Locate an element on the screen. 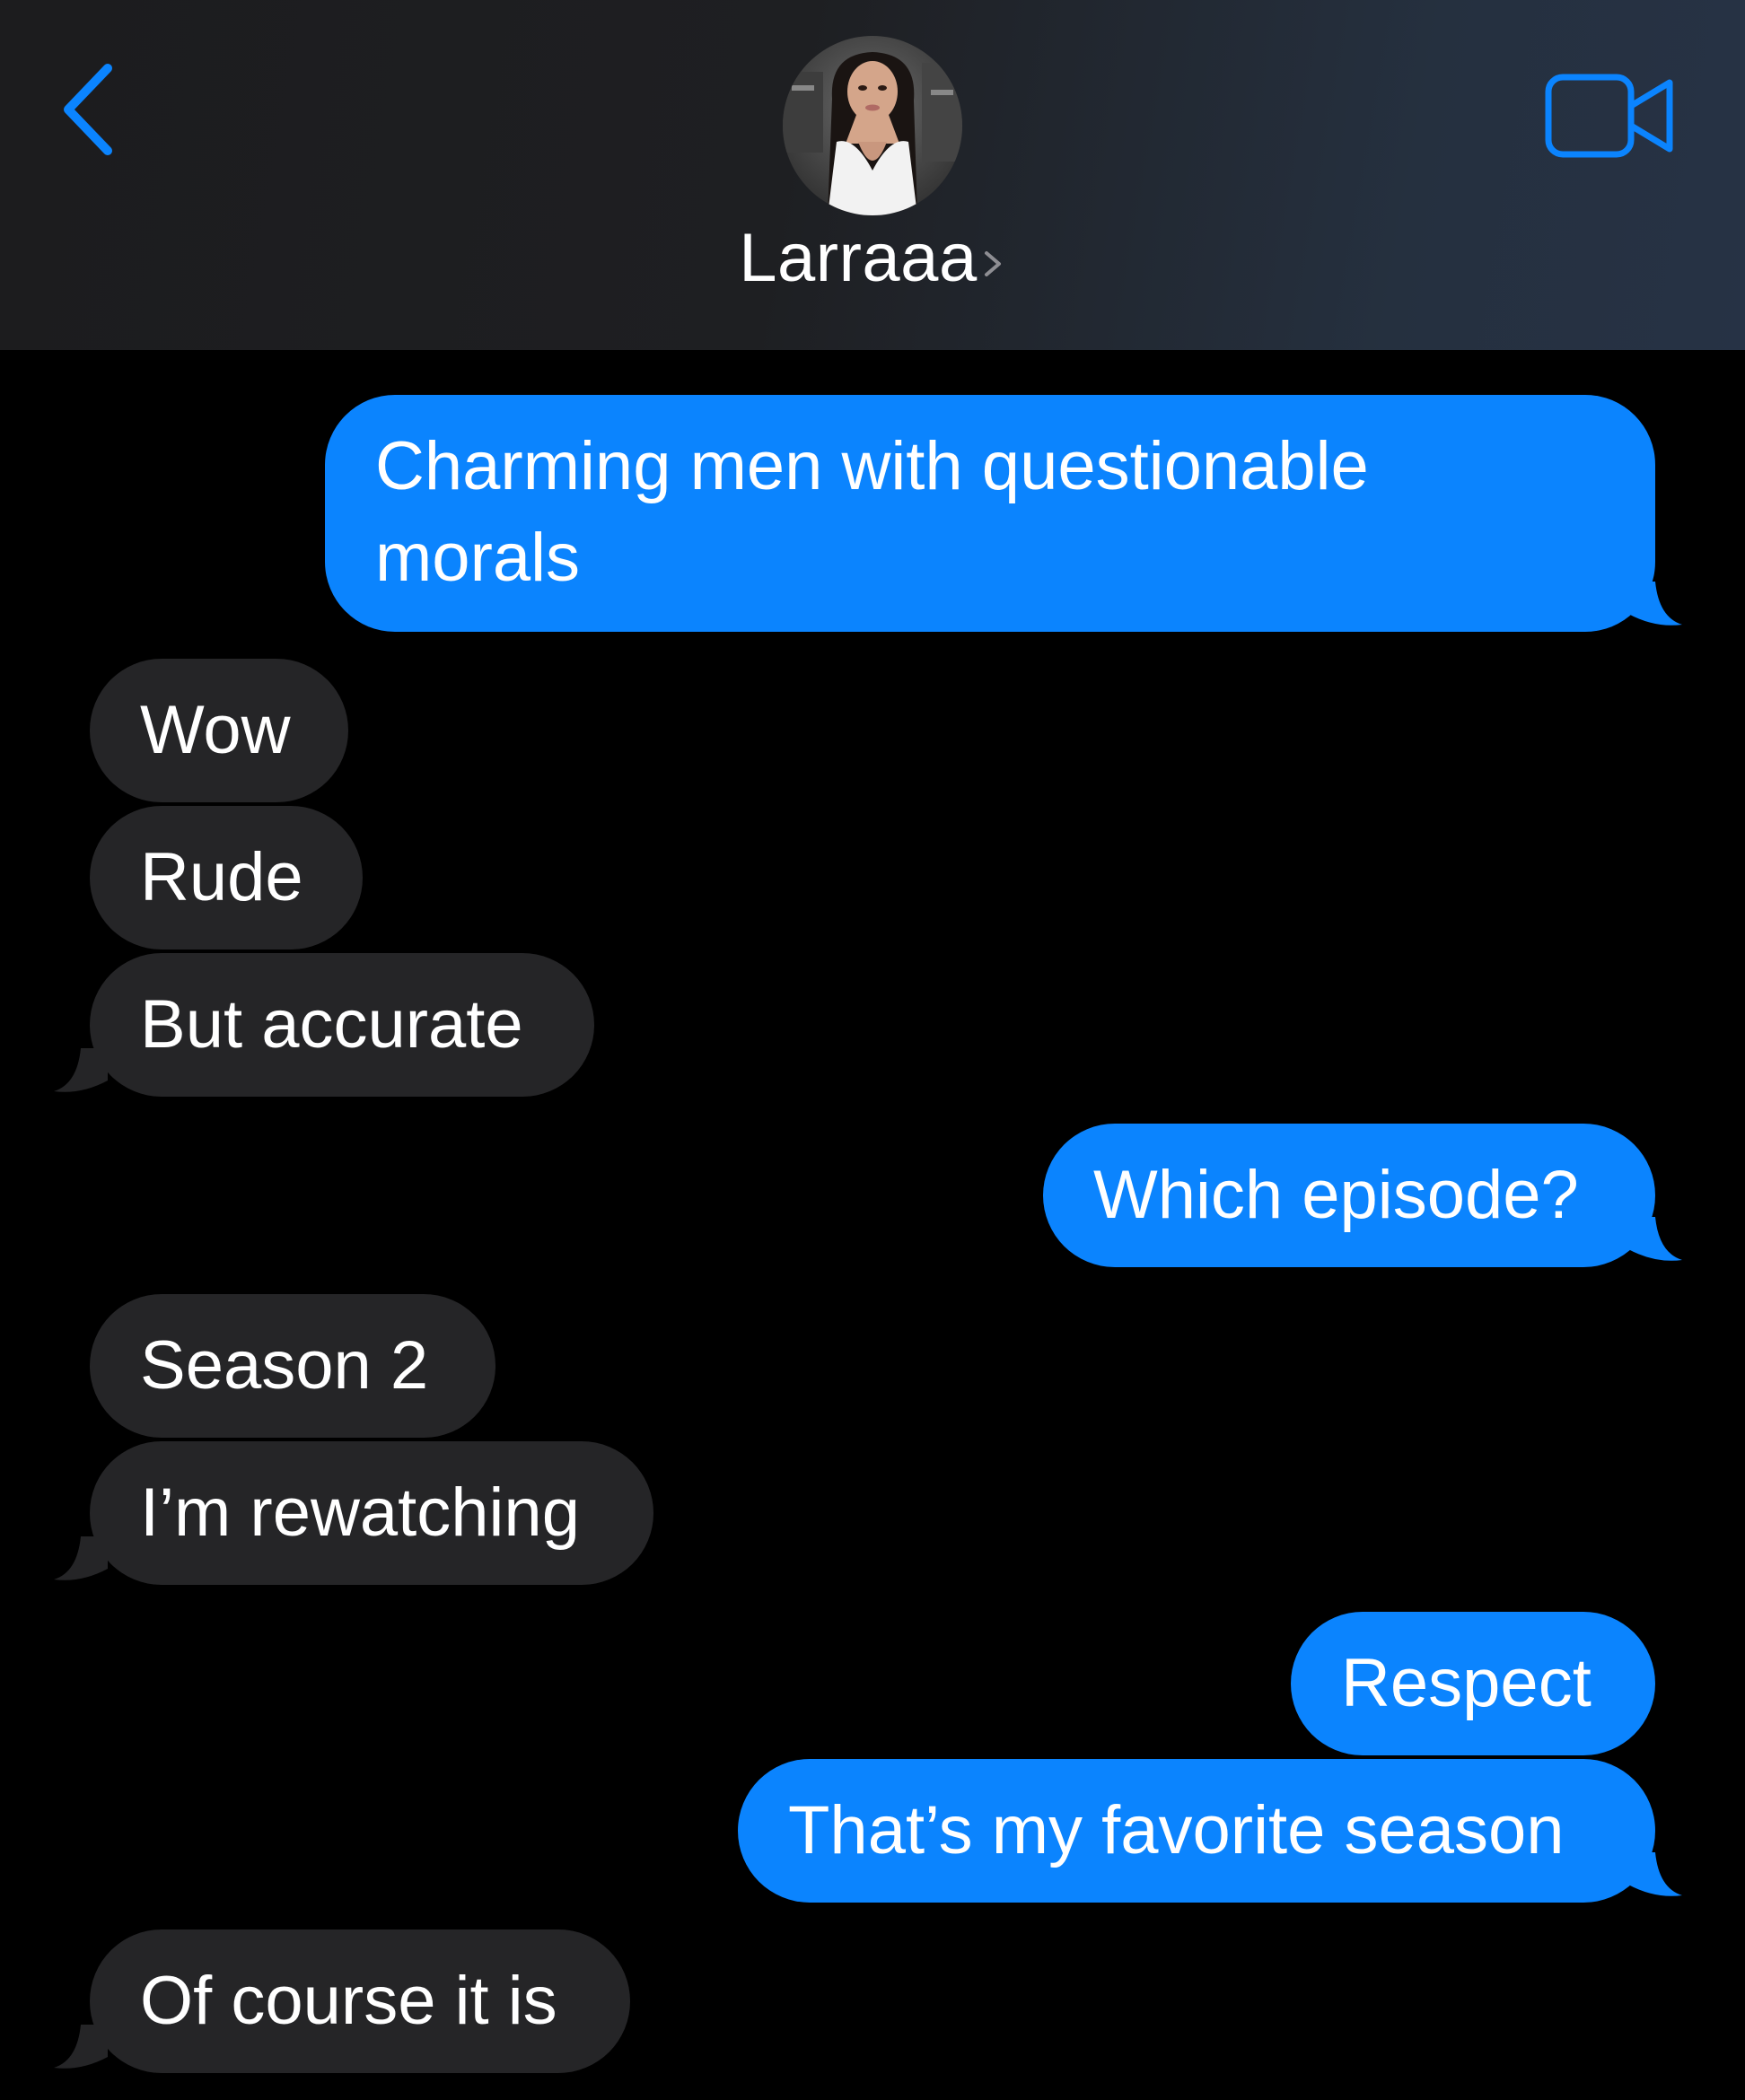 The height and width of the screenshot is (2100, 1745). facetime-video-button is located at coordinates (1611, 117).